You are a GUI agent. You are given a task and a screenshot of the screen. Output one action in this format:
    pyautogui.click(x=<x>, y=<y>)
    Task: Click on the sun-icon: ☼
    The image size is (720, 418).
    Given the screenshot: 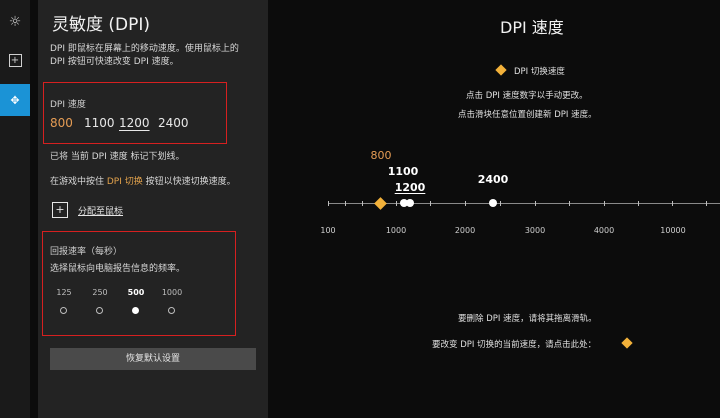 What is the action you would take?
    pyautogui.click(x=15, y=22)
    